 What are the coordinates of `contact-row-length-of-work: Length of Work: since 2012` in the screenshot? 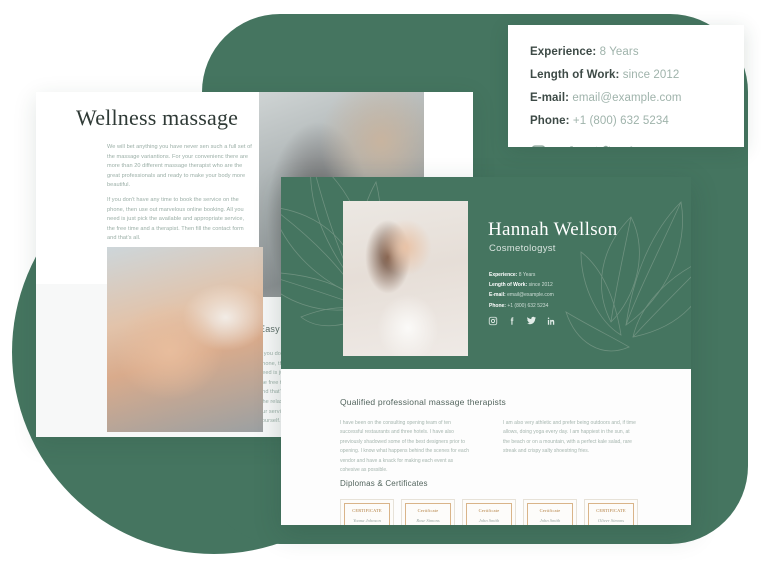 It's located at (626, 75).